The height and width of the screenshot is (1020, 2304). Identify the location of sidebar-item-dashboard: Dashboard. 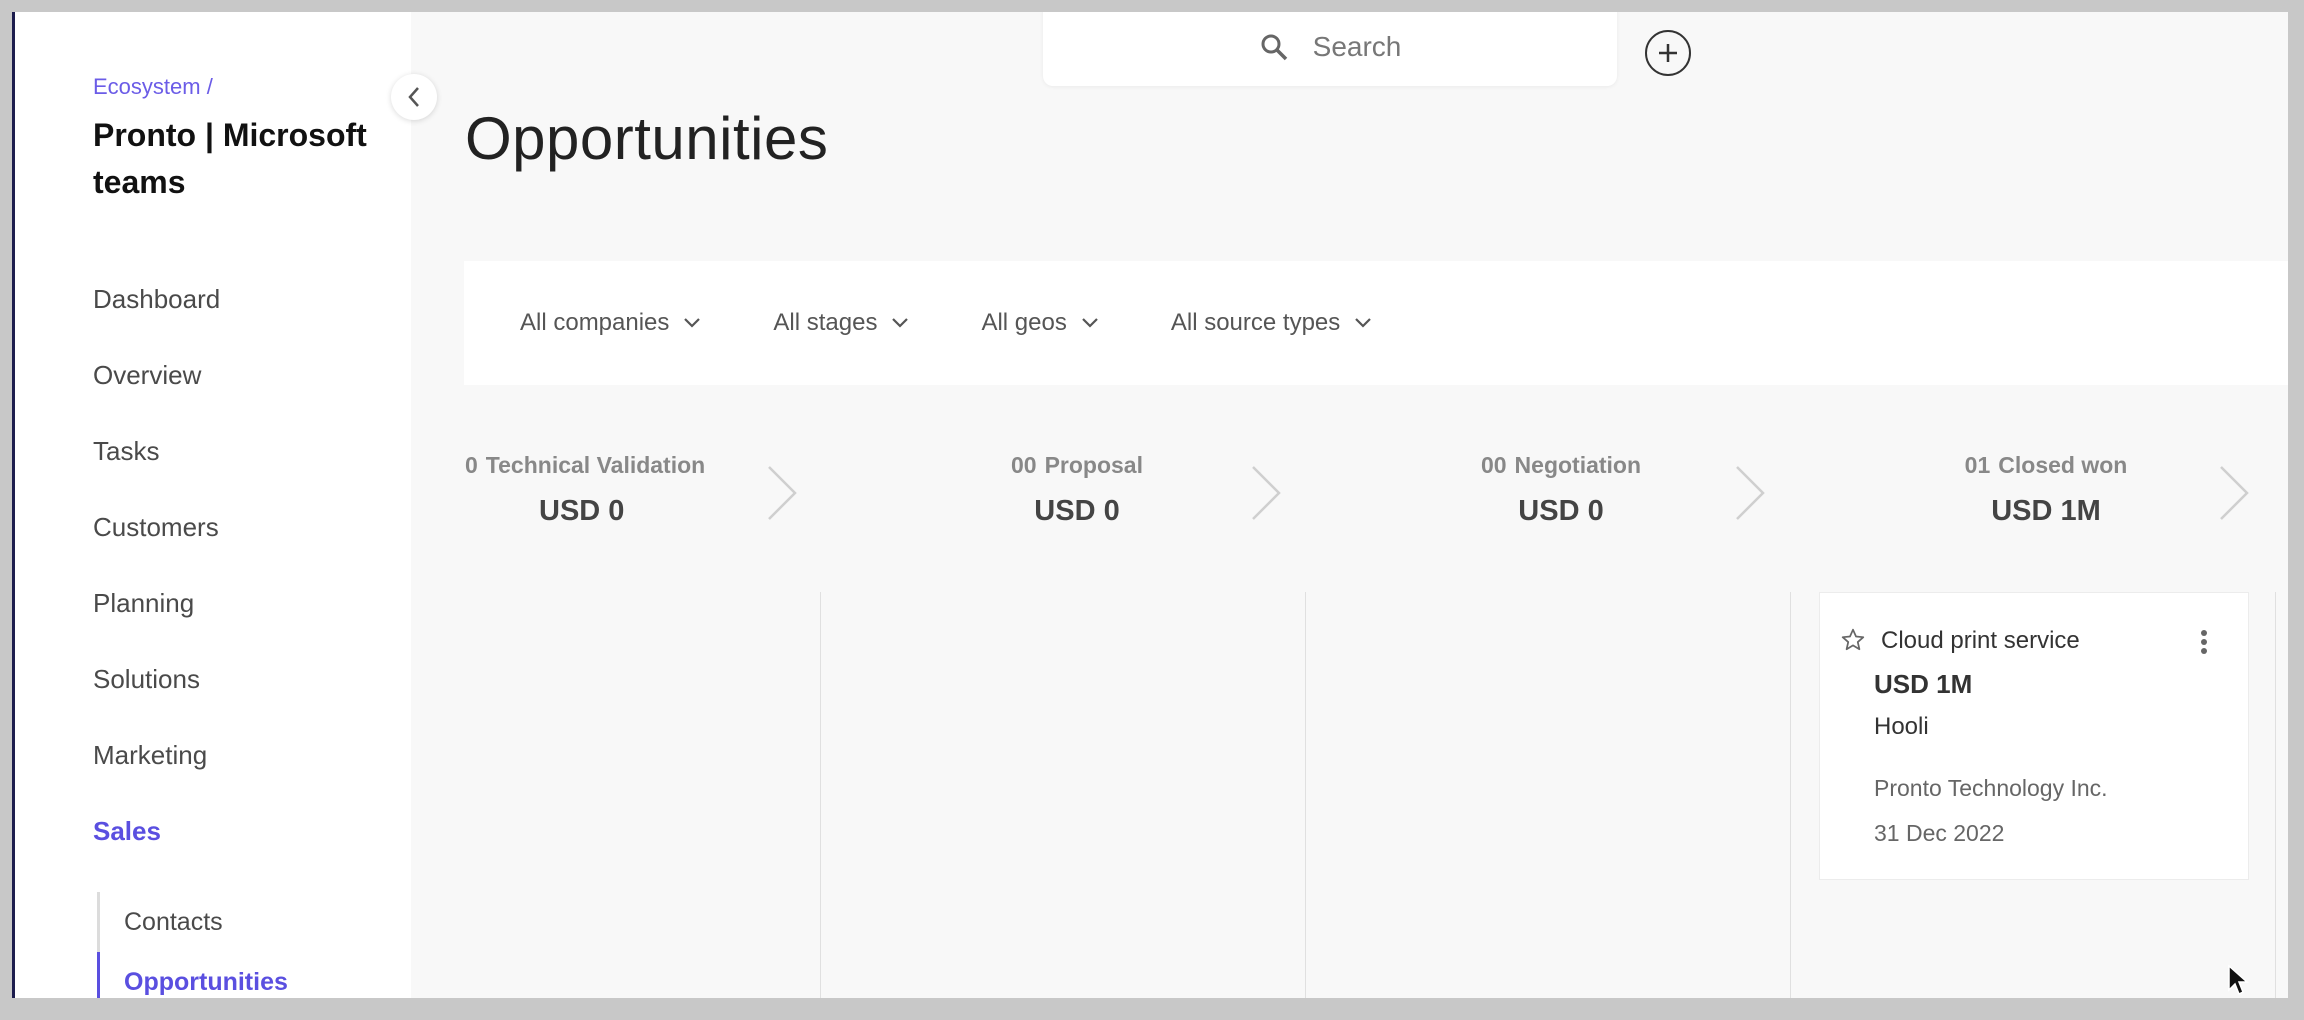
(156, 322).